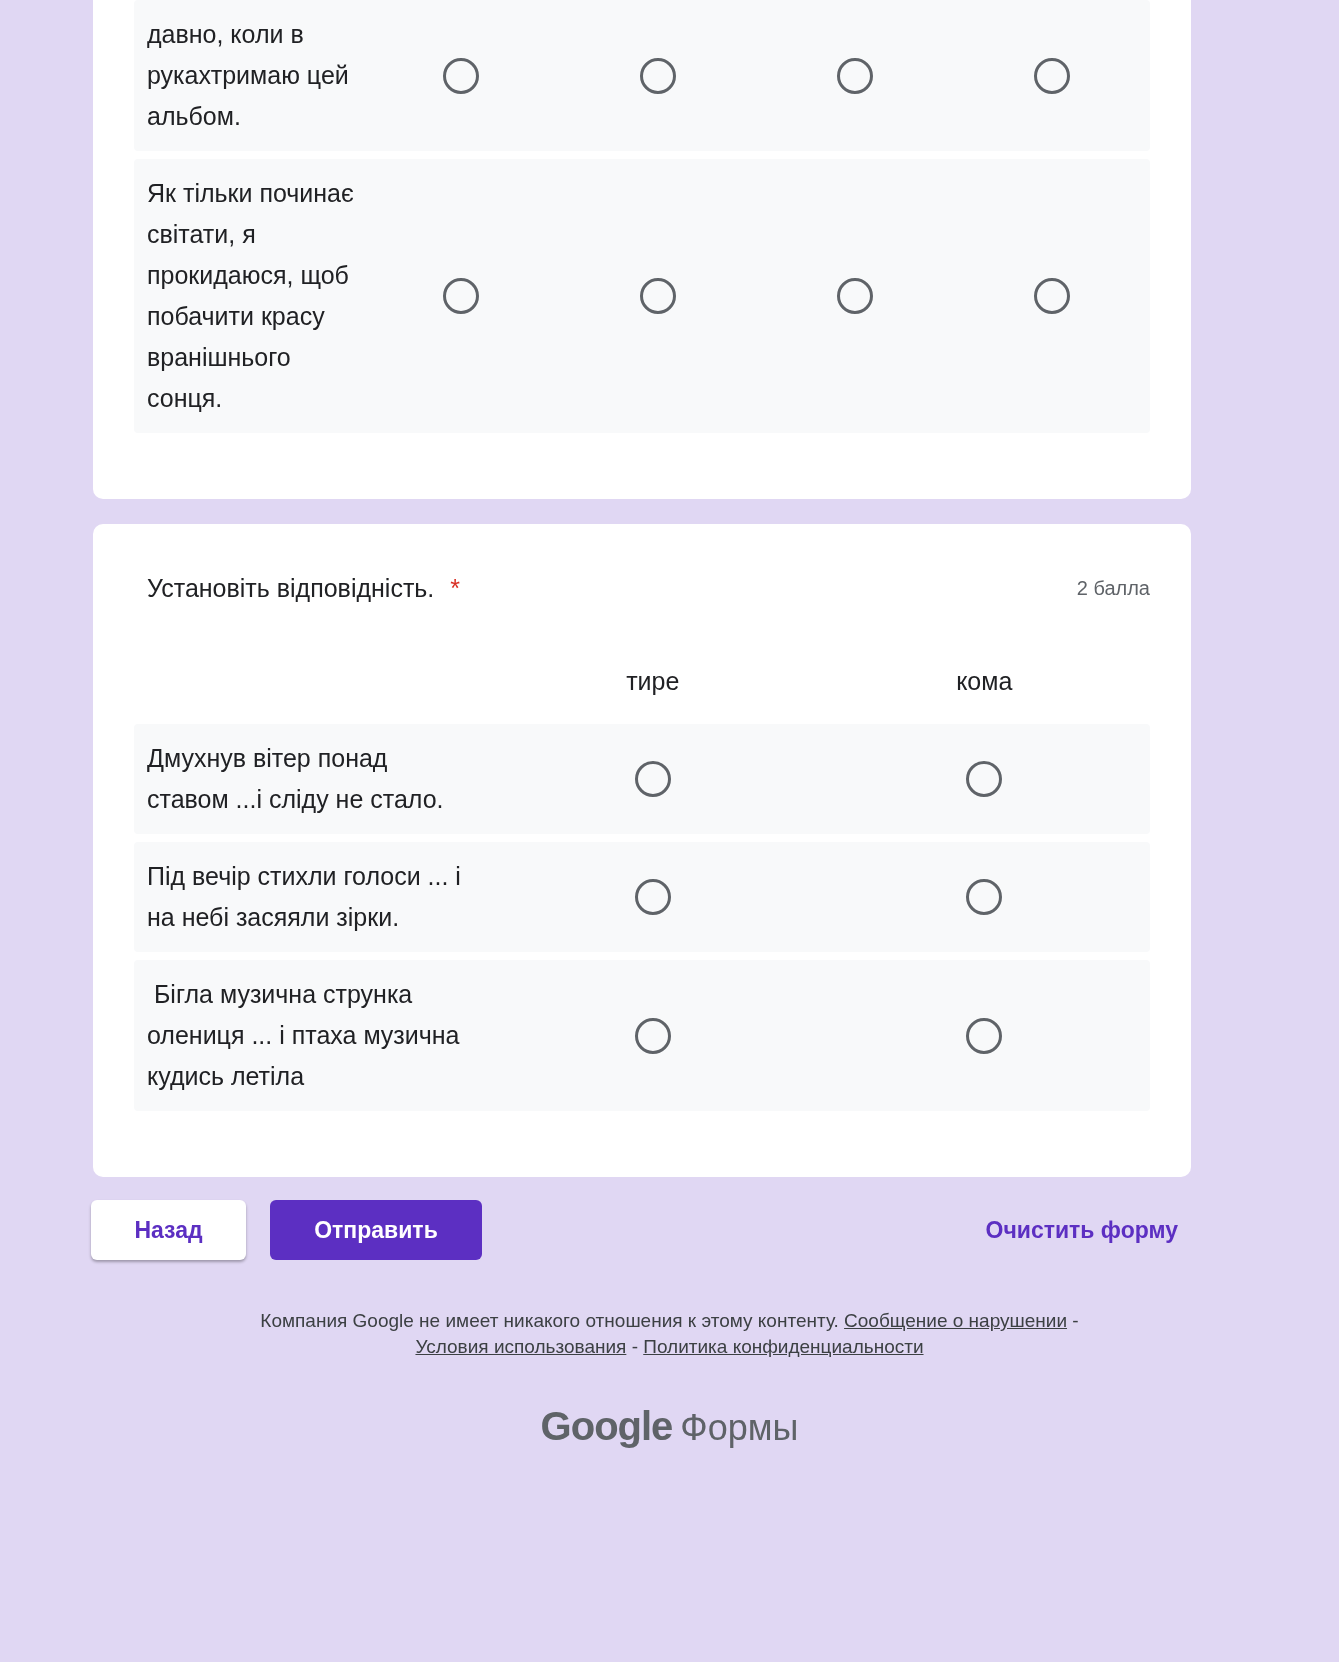  What do you see at coordinates (739, 1428) in the screenshot?
I see `forms-logo-text: Формы` at bounding box center [739, 1428].